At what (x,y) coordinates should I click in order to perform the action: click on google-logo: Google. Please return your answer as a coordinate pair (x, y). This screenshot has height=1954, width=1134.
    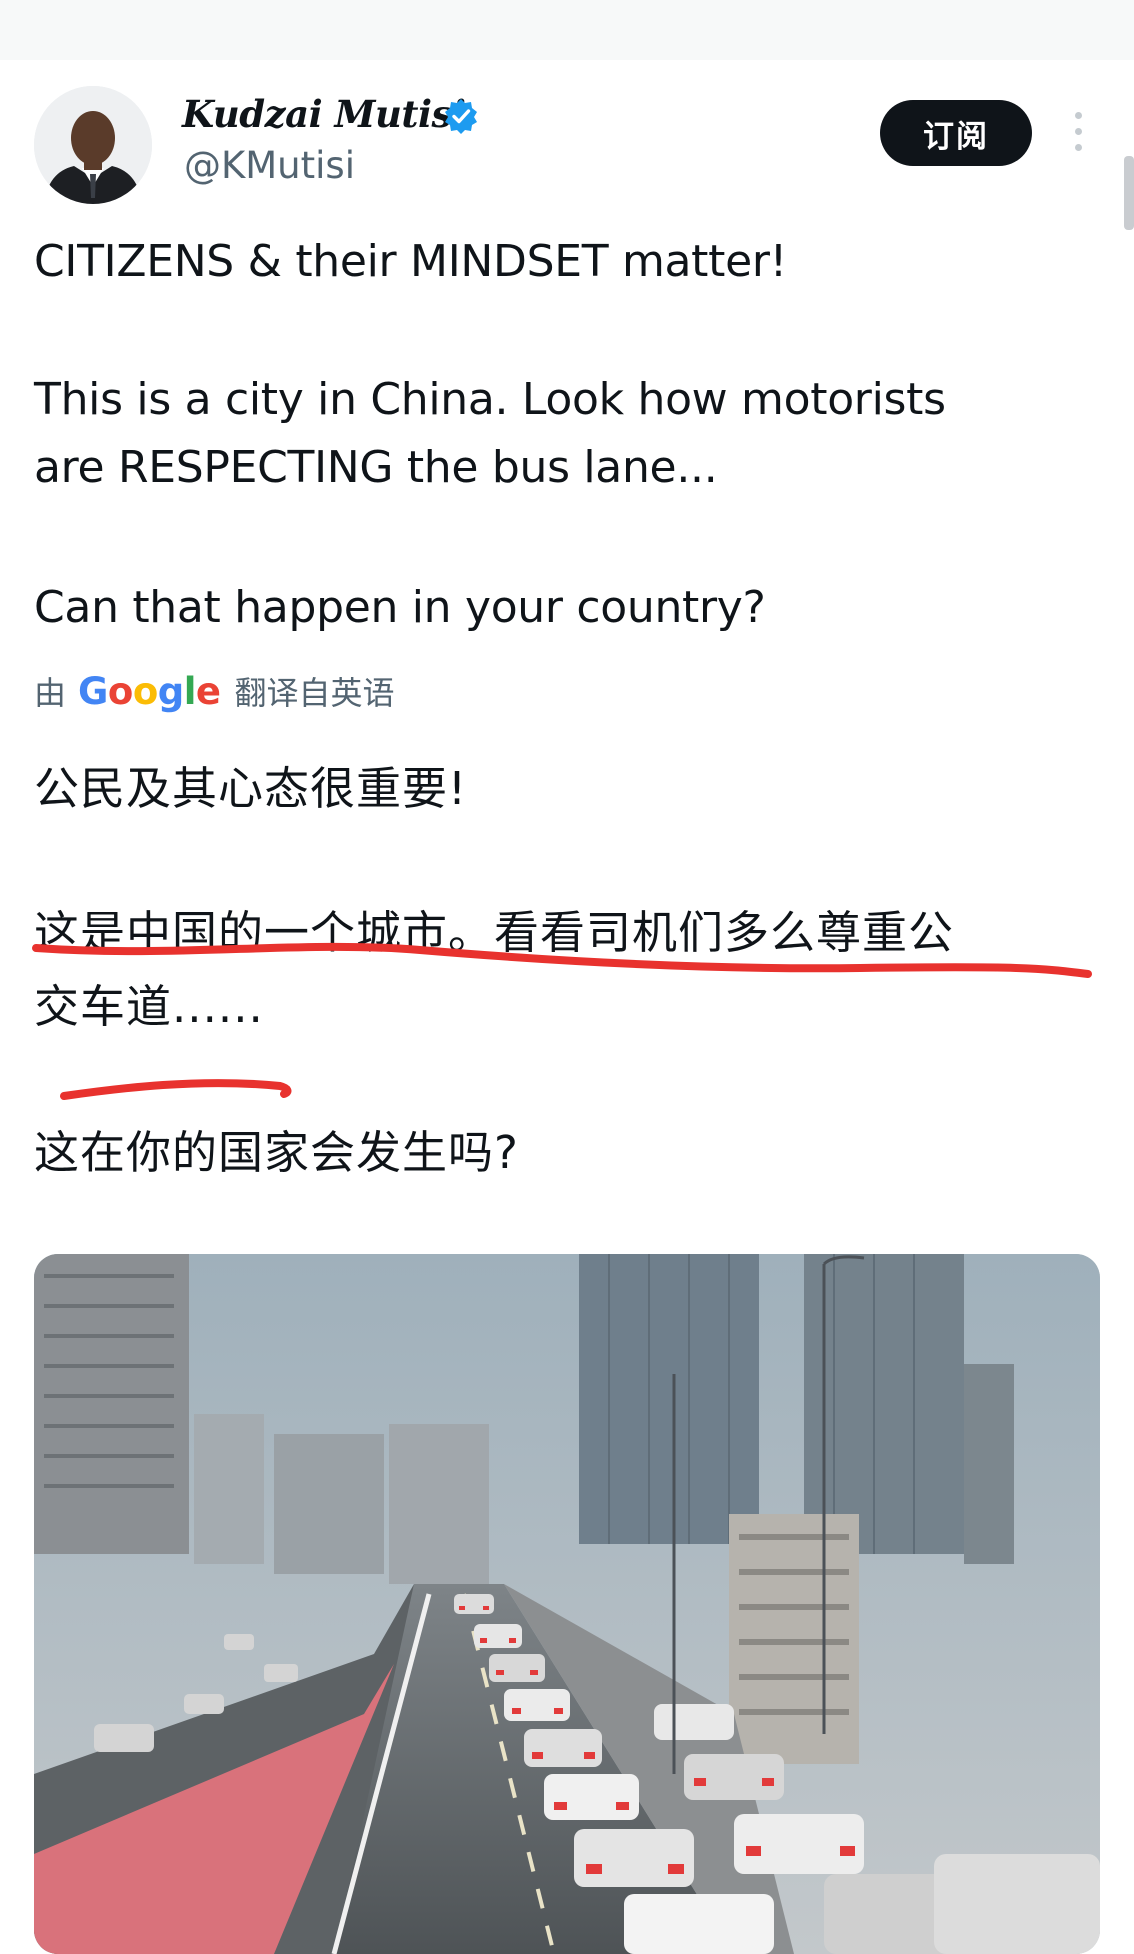
    Looking at the image, I should click on (149, 691).